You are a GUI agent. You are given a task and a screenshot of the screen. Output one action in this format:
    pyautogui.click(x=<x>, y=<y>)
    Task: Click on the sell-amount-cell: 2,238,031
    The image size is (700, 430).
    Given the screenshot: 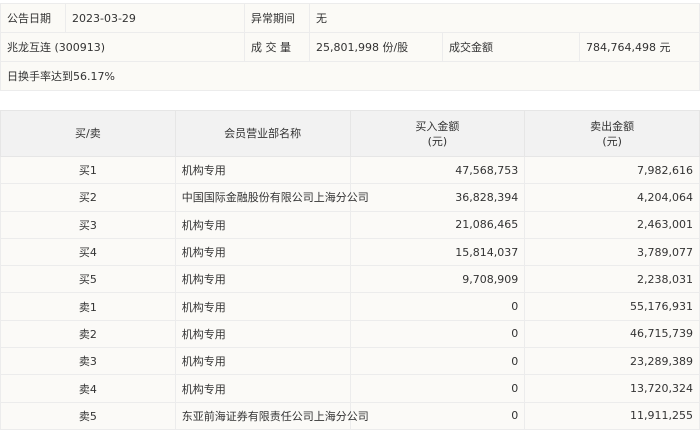 What is the action you would take?
    pyautogui.click(x=612, y=279)
    